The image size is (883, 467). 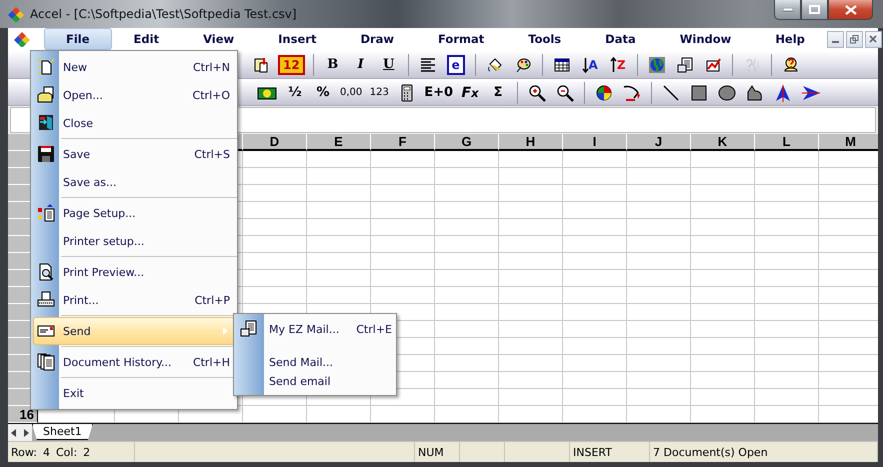 I want to click on format-button: 0,00, so click(x=351, y=93).